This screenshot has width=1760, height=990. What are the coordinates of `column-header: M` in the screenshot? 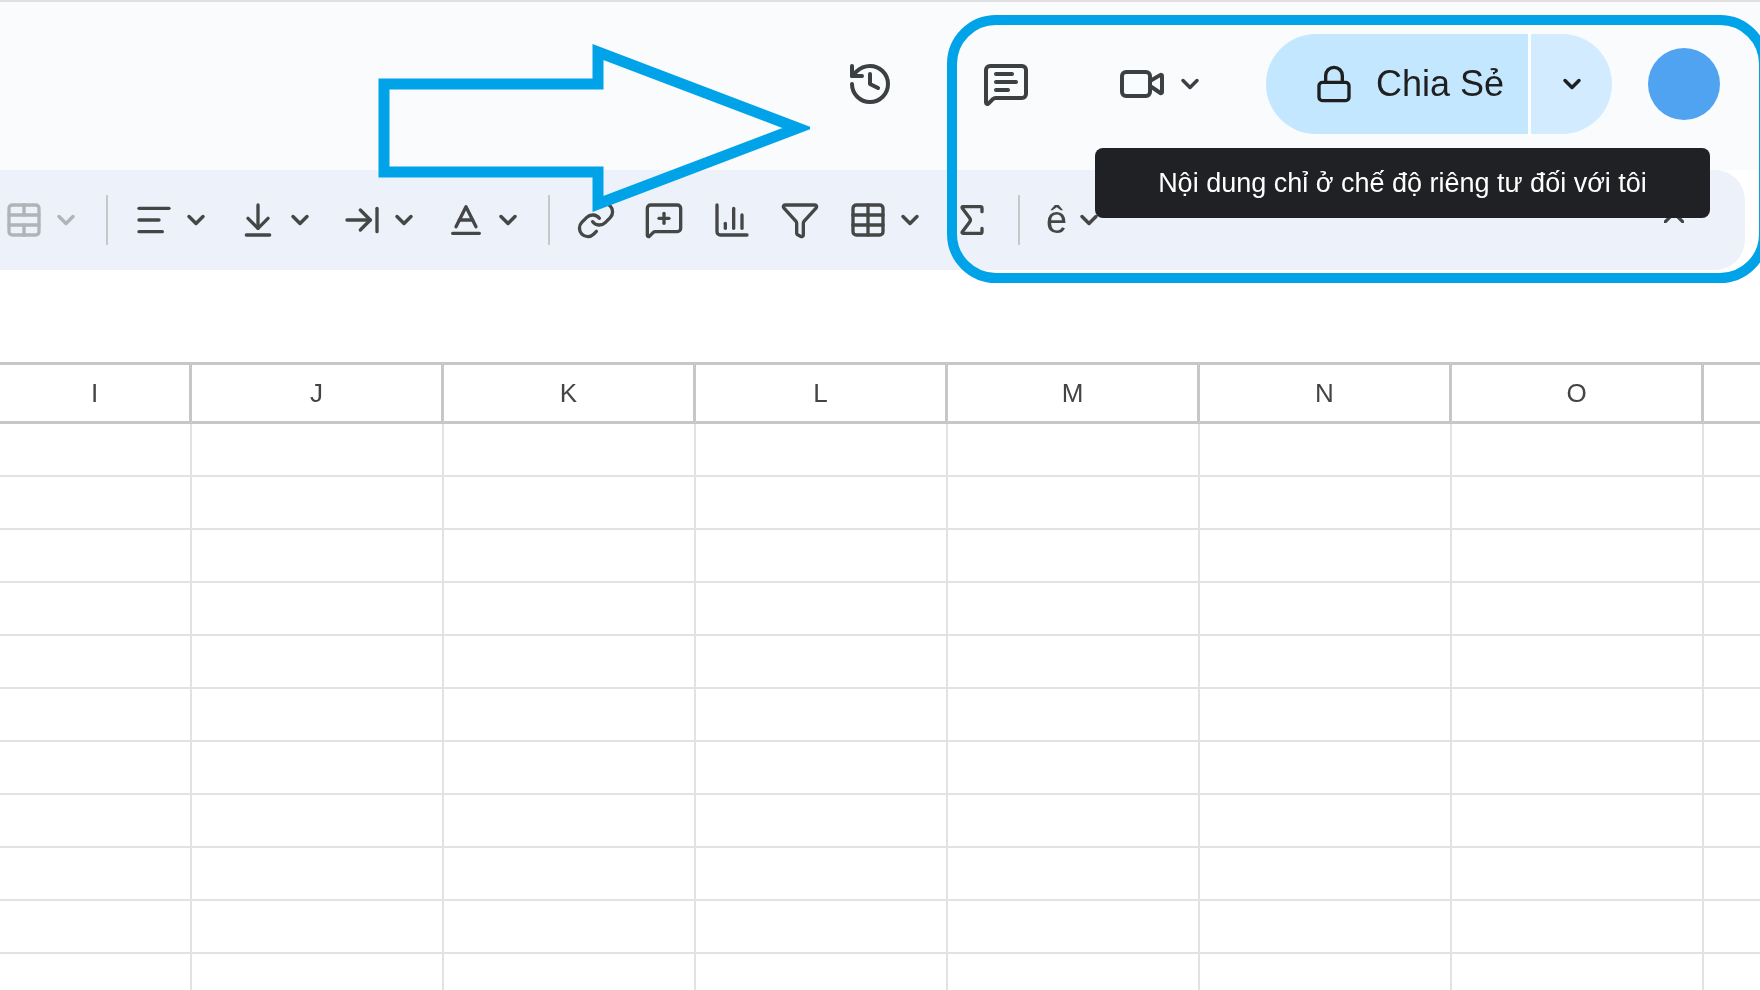 It's located at (1074, 393).